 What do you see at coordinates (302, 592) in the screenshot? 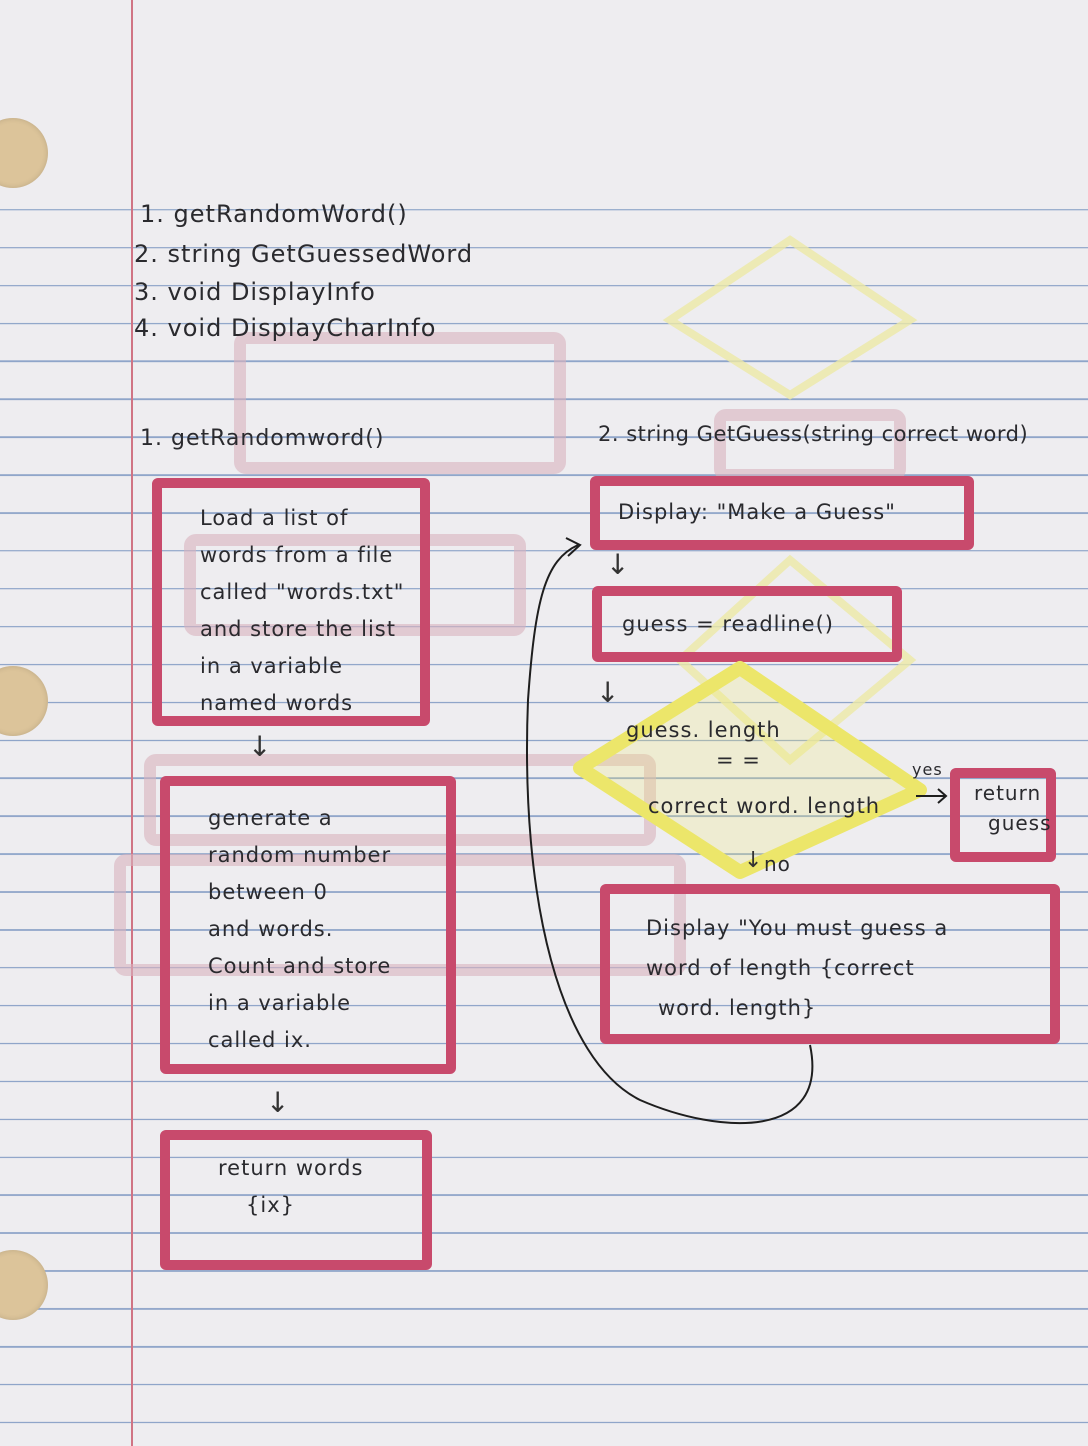
I see `box-line: called "words.txt"` at bounding box center [302, 592].